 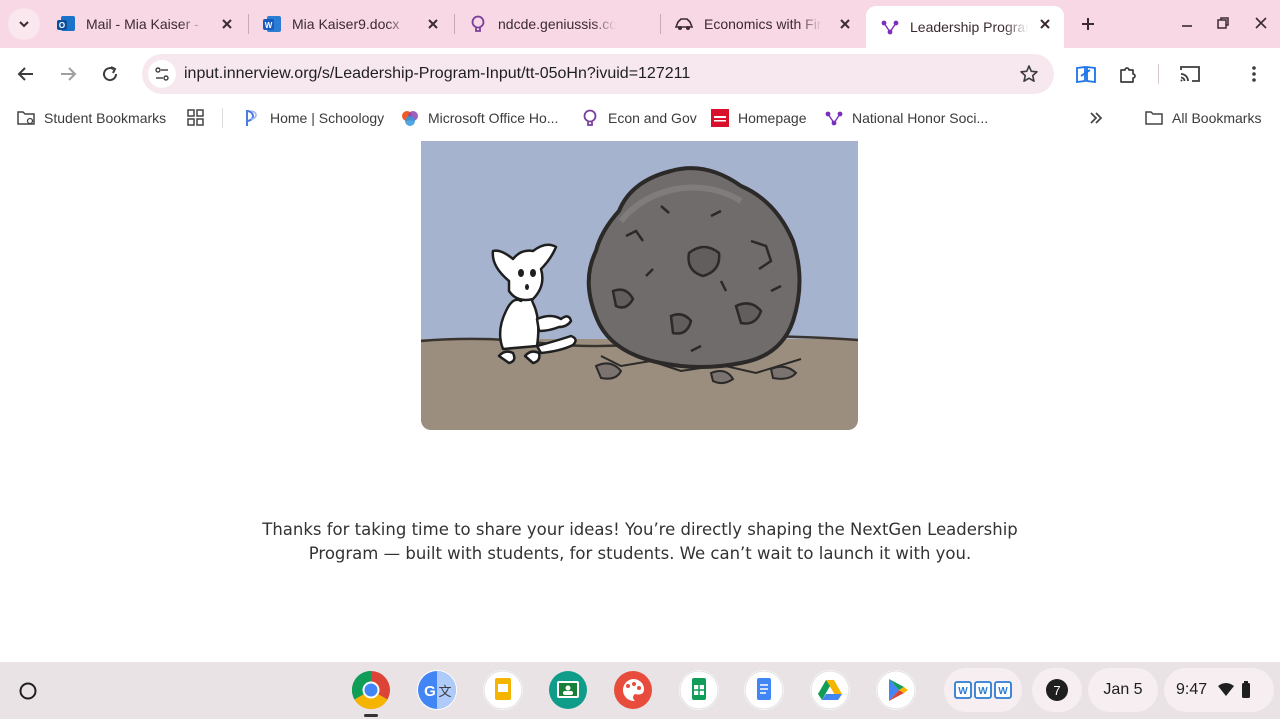 I want to click on play-store-icon, so click(x=896, y=690).